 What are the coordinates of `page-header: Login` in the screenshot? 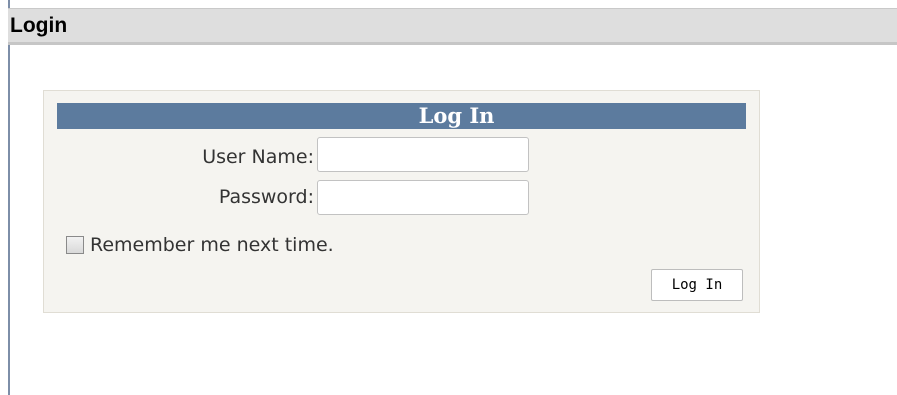 It's located at (452, 26).